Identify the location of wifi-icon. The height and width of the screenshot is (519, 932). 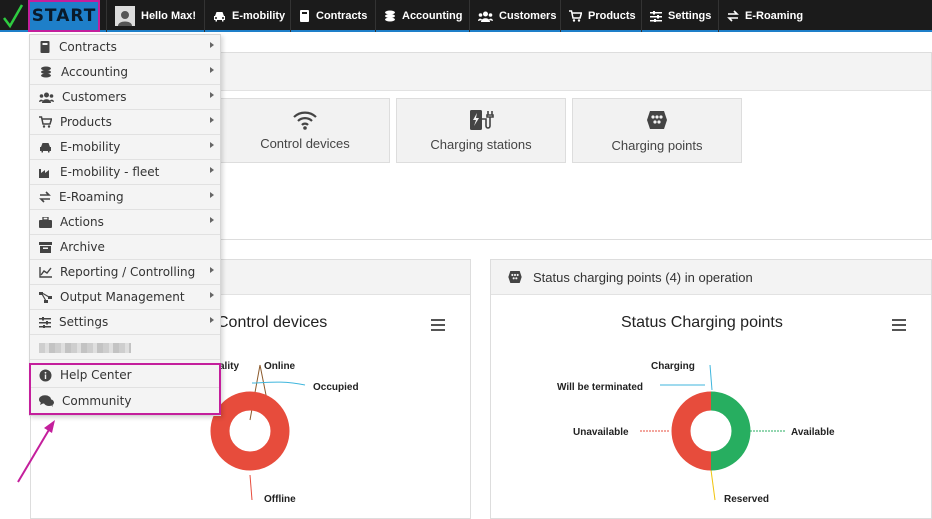
(305, 120).